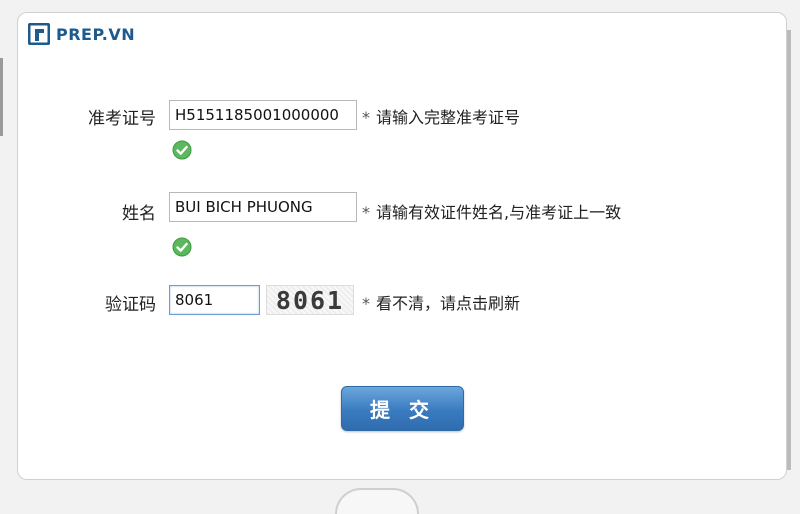 Image resolution: width=800 pixels, height=514 pixels. Describe the element at coordinates (122, 119) in the screenshot. I see `exam-id-label: 准考证号` at that location.